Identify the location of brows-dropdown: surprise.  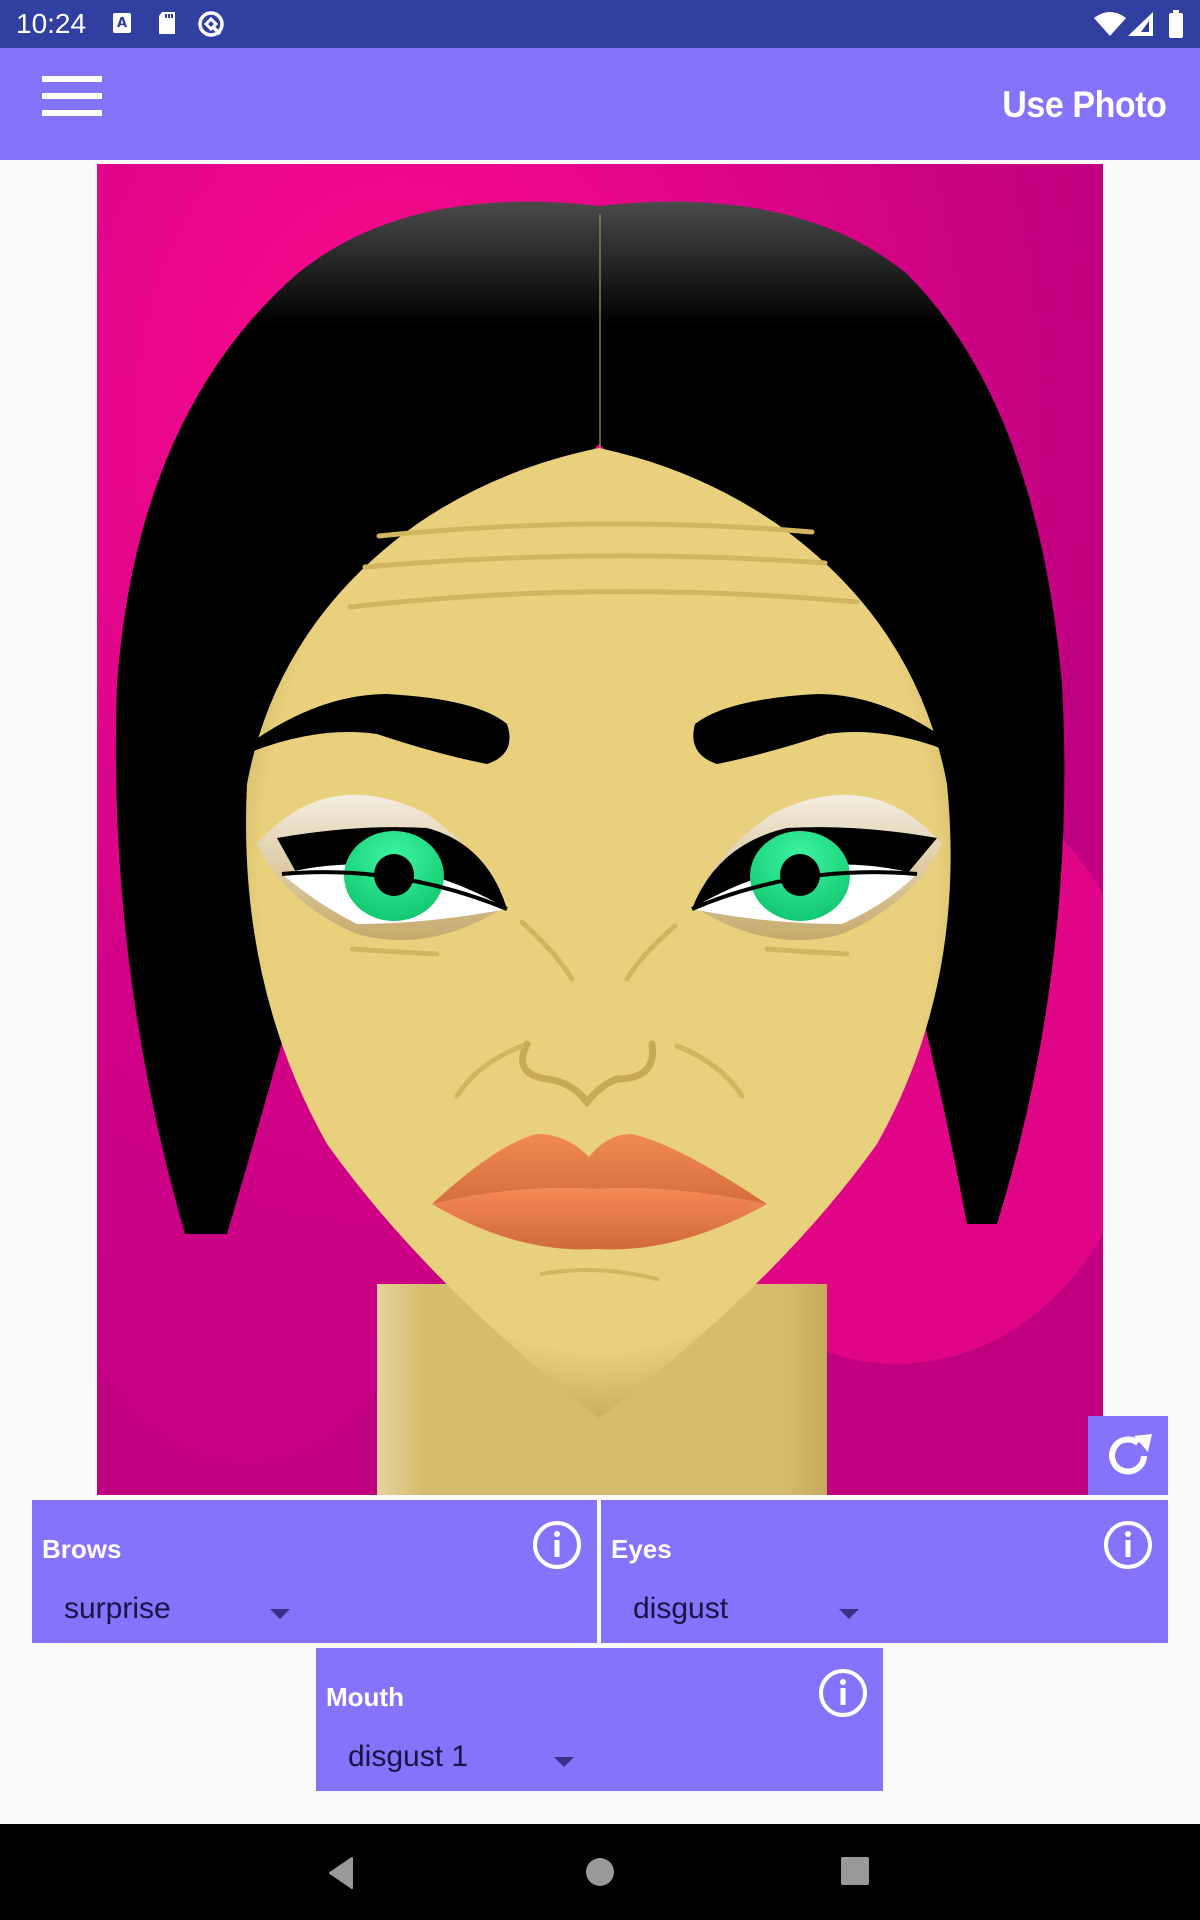
(179, 1608).